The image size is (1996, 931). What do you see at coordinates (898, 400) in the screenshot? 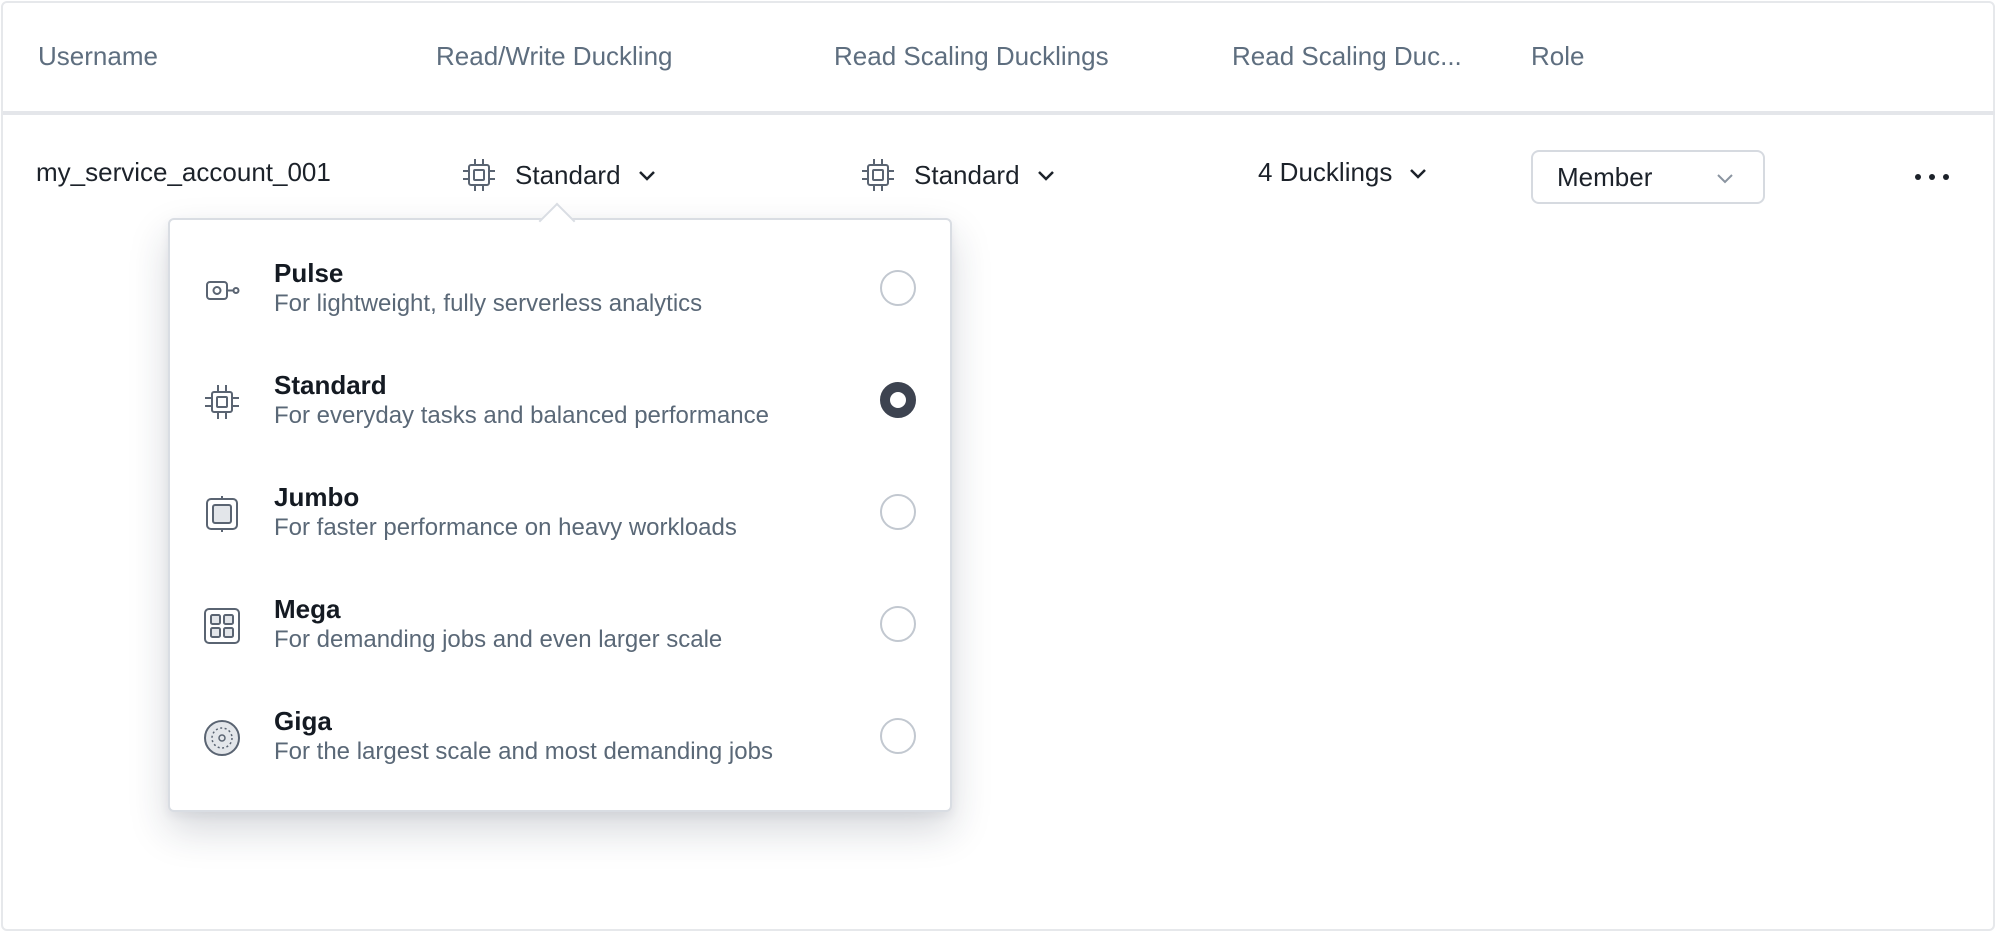
I see `radio-standard` at bounding box center [898, 400].